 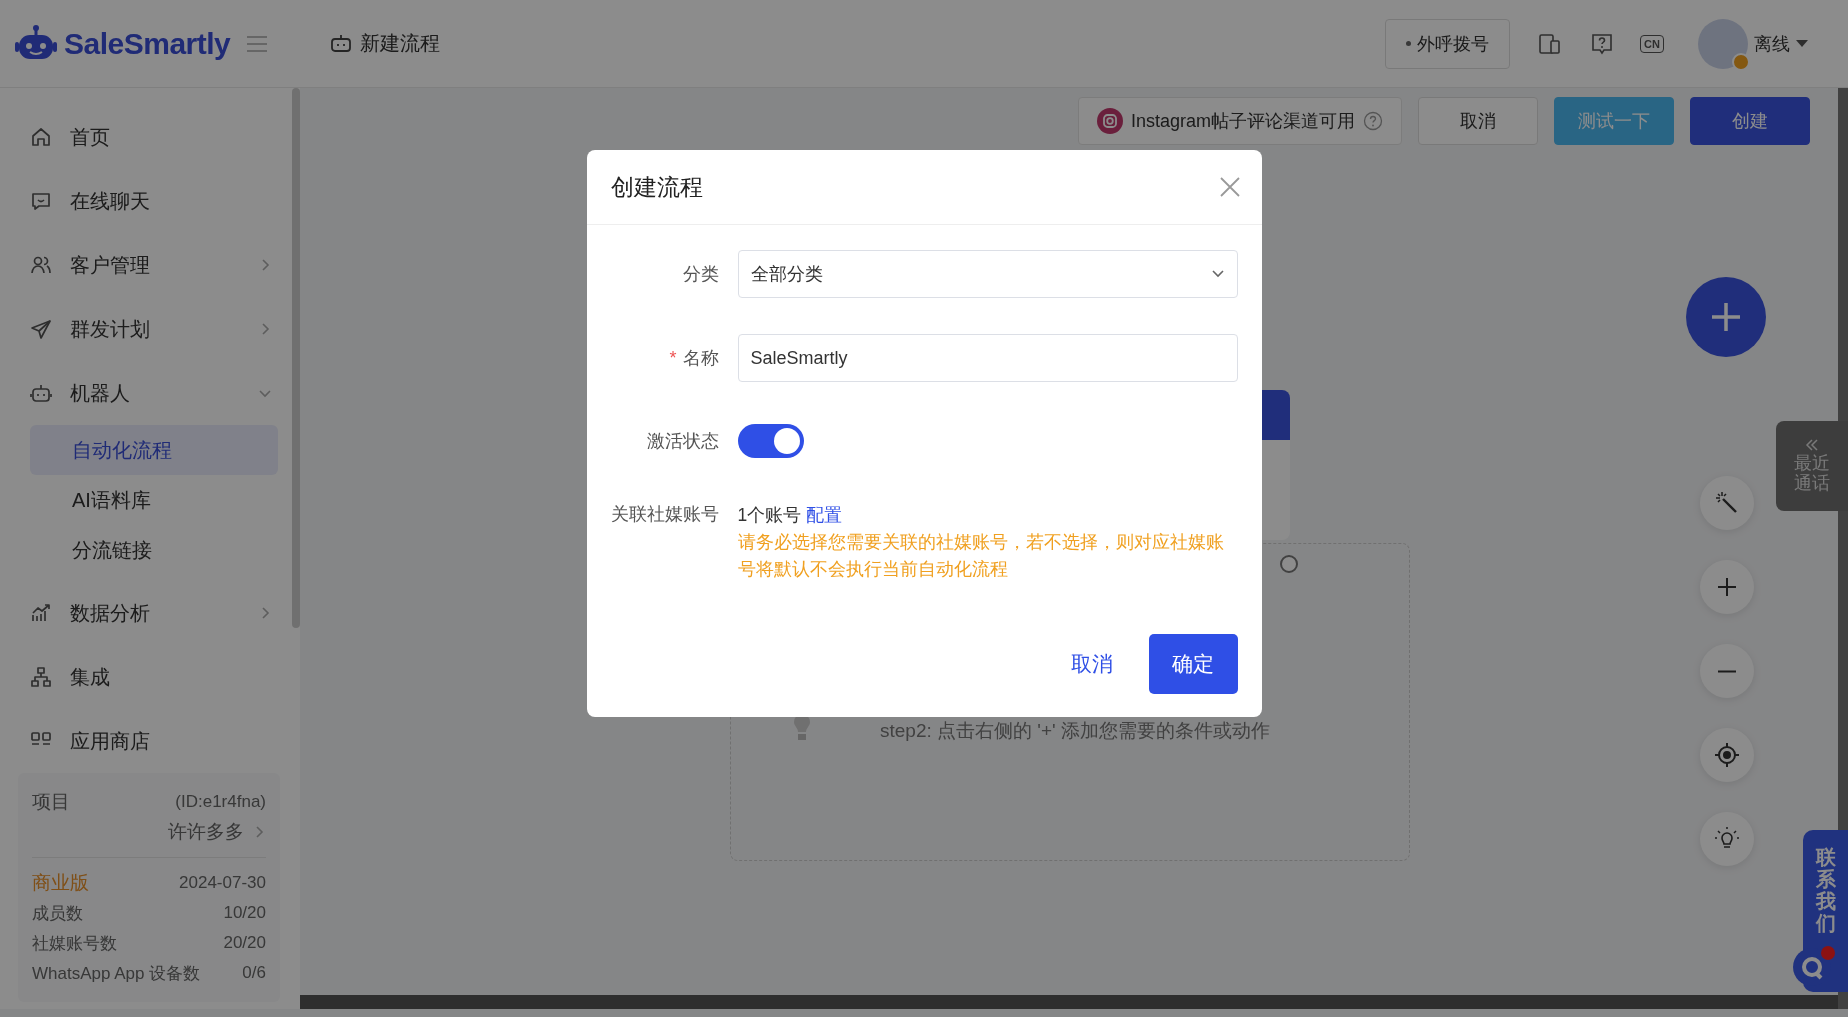 What do you see at coordinates (700, 274) in the screenshot?
I see `field-label: 分类` at bounding box center [700, 274].